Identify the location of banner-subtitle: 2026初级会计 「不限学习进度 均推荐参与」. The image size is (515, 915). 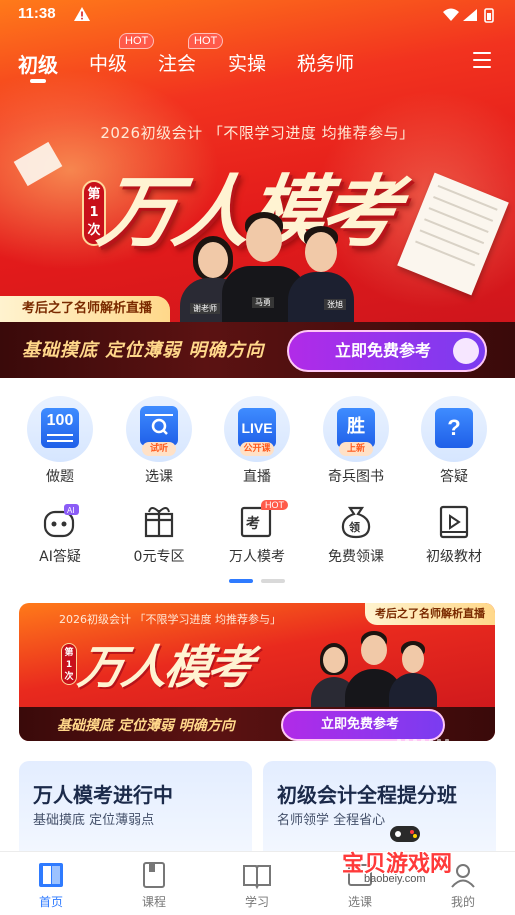
(170, 619).